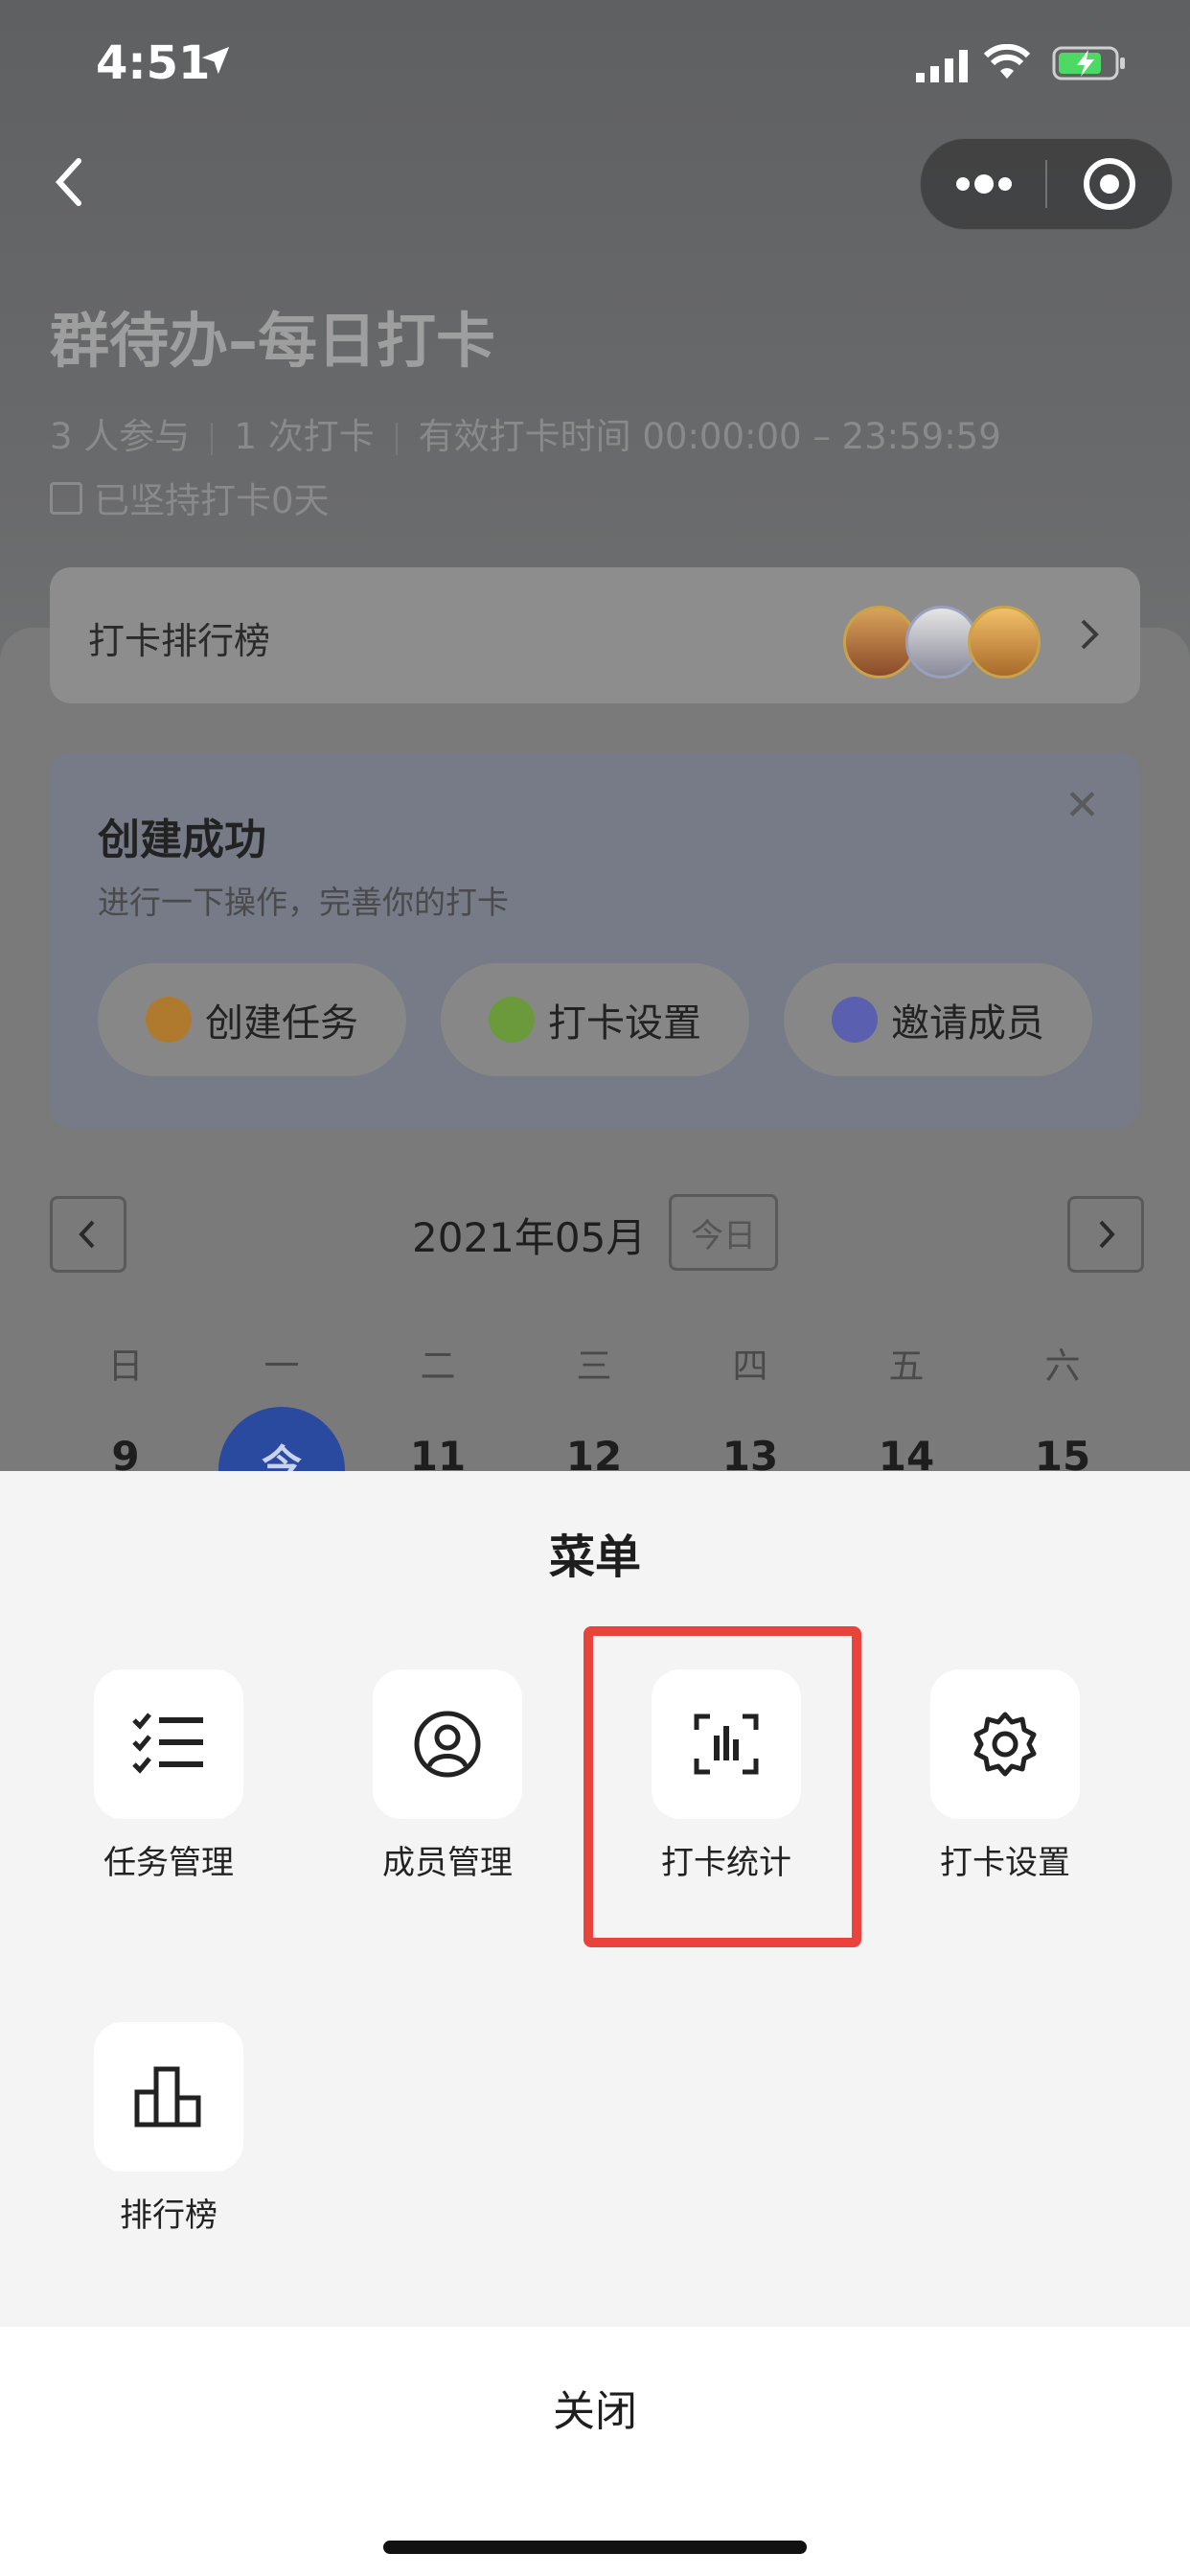  I want to click on menu-item-checkin-settings: 打卡设置, so click(1005, 1776).